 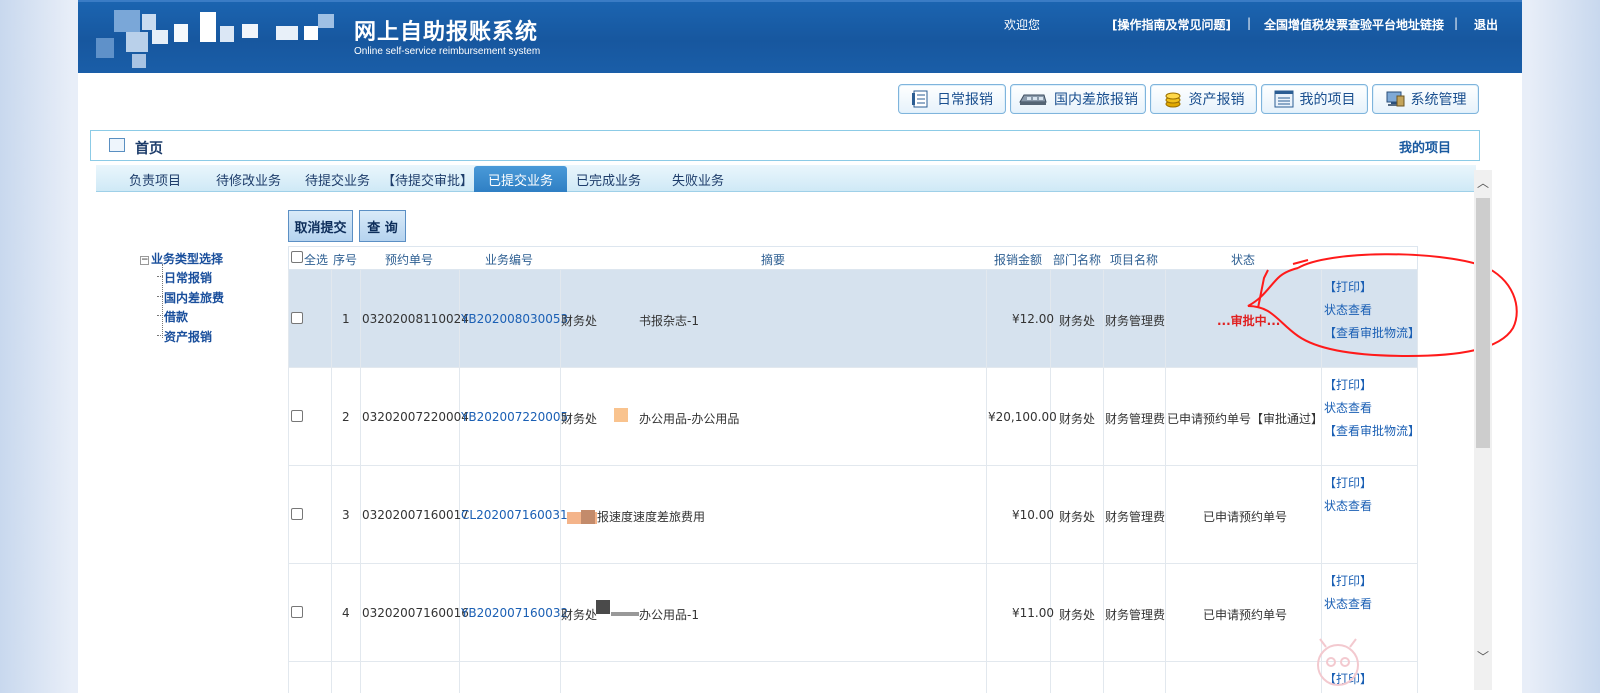 I want to click on list-window-icon, so click(x=1284, y=99).